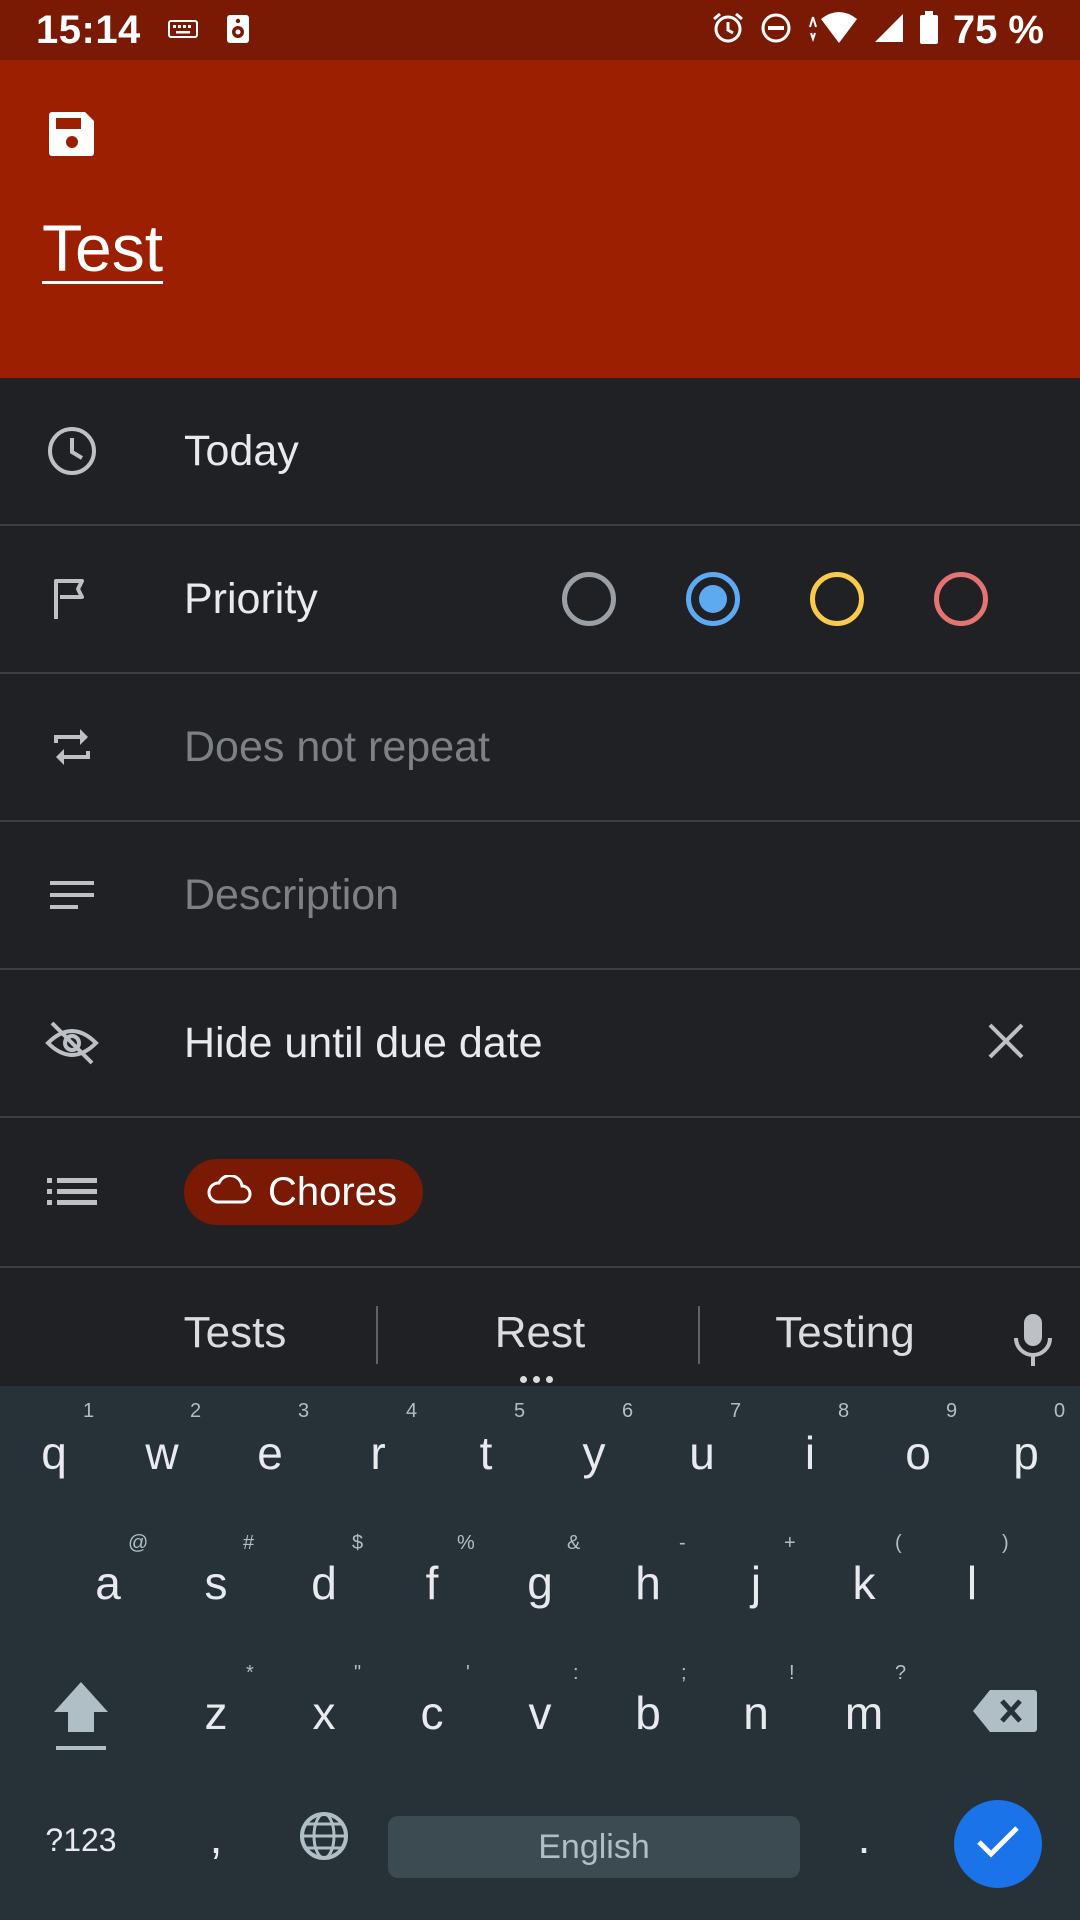 Image resolution: width=1080 pixels, height=1920 pixels. Describe the element at coordinates (776, 30) in the screenshot. I see `do-not-disturb-icon` at that location.